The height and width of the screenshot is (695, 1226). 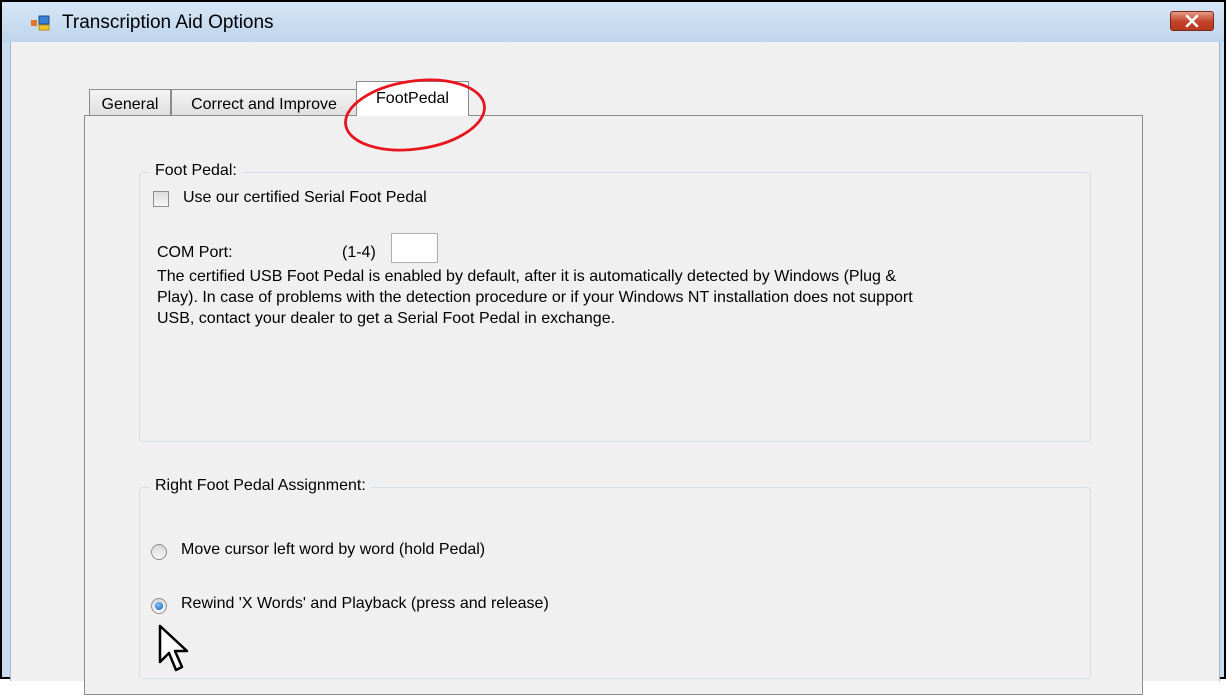 What do you see at coordinates (161, 199) in the screenshot?
I see `serial-foot-pedal-checkbox` at bounding box center [161, 199].